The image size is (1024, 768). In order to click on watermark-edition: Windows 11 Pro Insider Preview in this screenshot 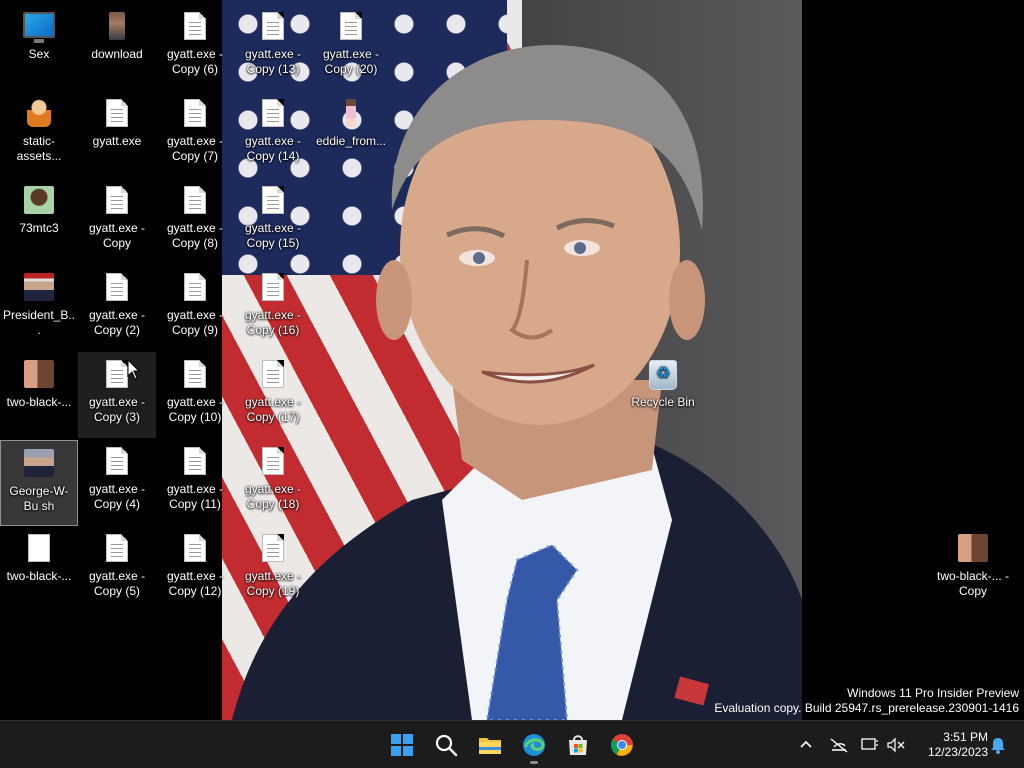, I will do `click(933, 693)`.